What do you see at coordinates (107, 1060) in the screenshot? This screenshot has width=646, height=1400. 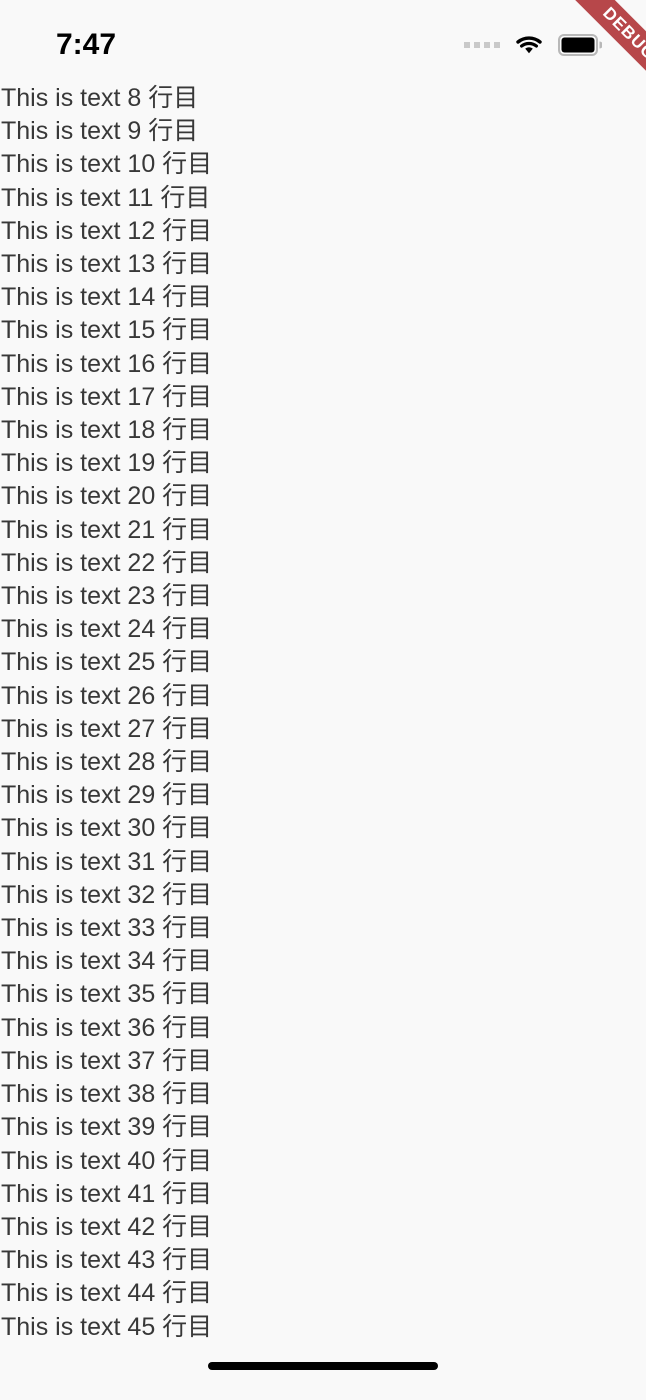 I see `list-item: This is text 37 行目` at bounding box center [107, 1060].